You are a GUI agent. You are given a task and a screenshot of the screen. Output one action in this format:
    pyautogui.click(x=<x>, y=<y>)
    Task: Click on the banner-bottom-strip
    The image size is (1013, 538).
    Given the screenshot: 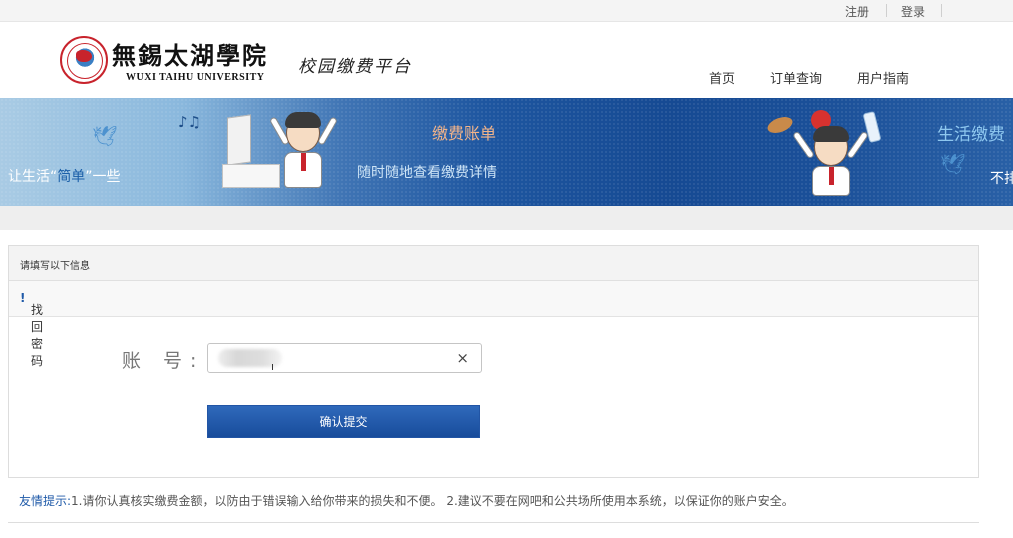 What is the action you would take?
    pyautogui.click(x=506, y=218)
    